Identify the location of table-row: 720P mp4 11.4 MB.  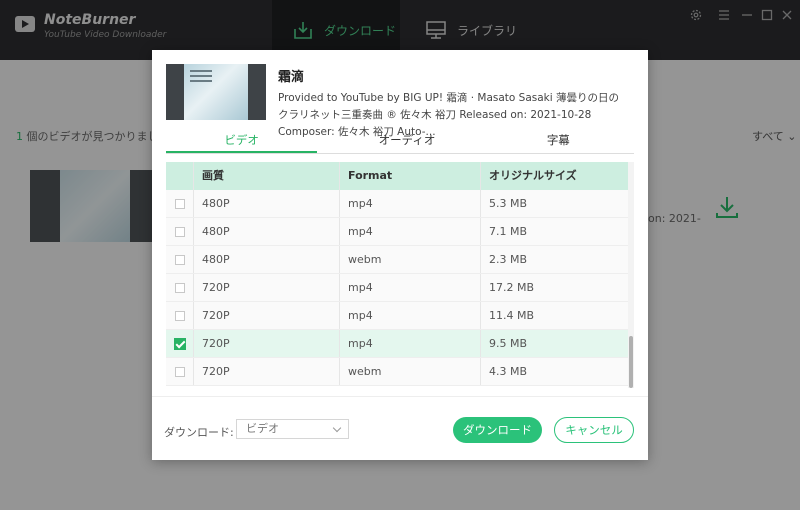
(397, 316).